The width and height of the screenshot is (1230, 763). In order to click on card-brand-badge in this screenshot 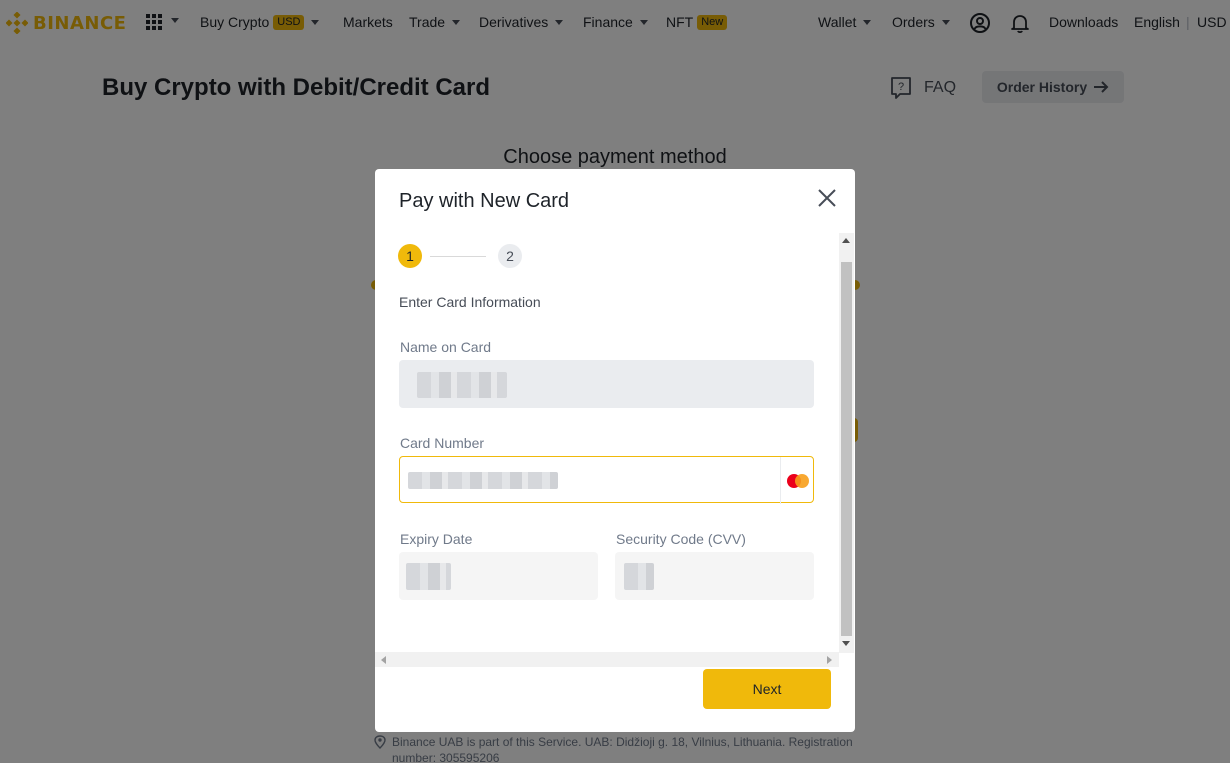, I will do `click(797, 480)`.